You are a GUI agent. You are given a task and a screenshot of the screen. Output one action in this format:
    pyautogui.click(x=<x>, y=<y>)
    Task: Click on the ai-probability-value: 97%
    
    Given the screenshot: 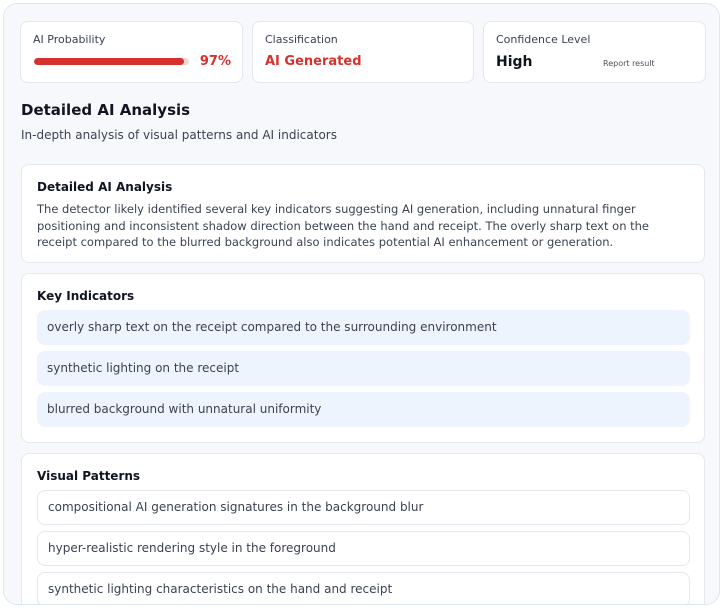 What is the action you would take?
    pyautogui.click(x=215, y=61)
    